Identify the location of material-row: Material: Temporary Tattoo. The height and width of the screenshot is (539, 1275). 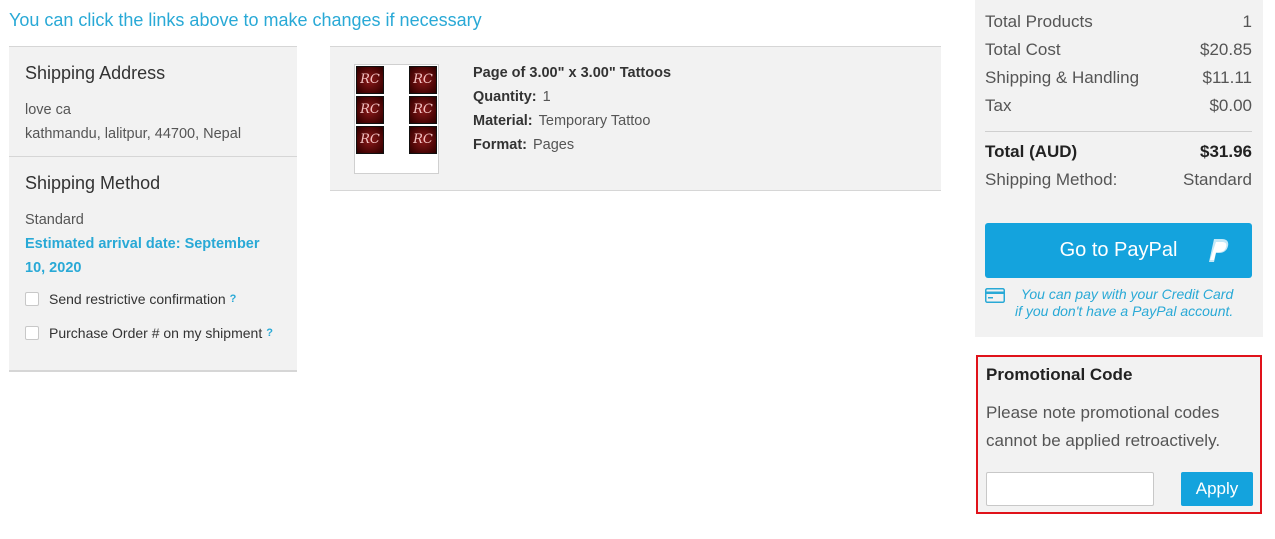
(572, 121).